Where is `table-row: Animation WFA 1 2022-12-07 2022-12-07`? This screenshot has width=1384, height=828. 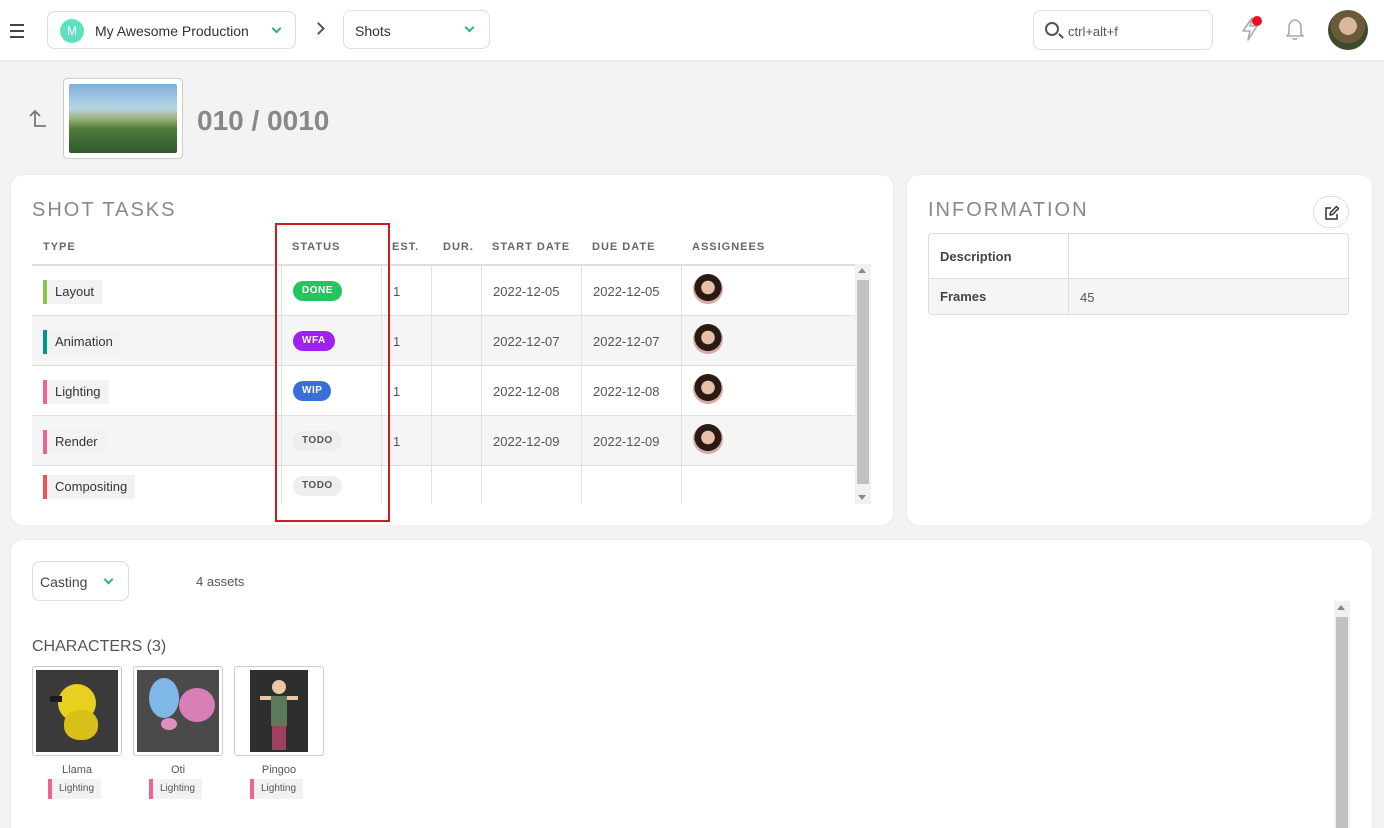 table-row: Animation WFA 1 2022-12-07 2022-12-07 is located at coordinates (443, 341).